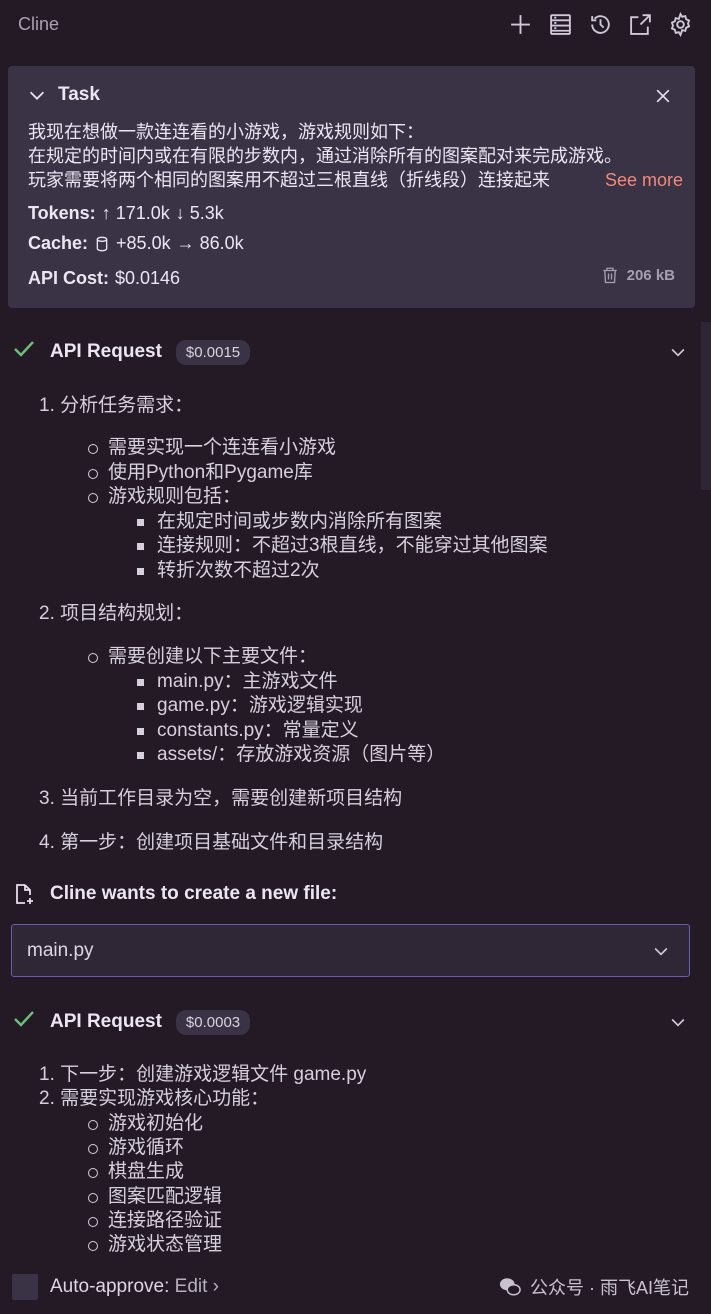  Describe the element at coordinates (145, 1124) in the screenshot. I see `list-item: 游戏初始化` at that location.